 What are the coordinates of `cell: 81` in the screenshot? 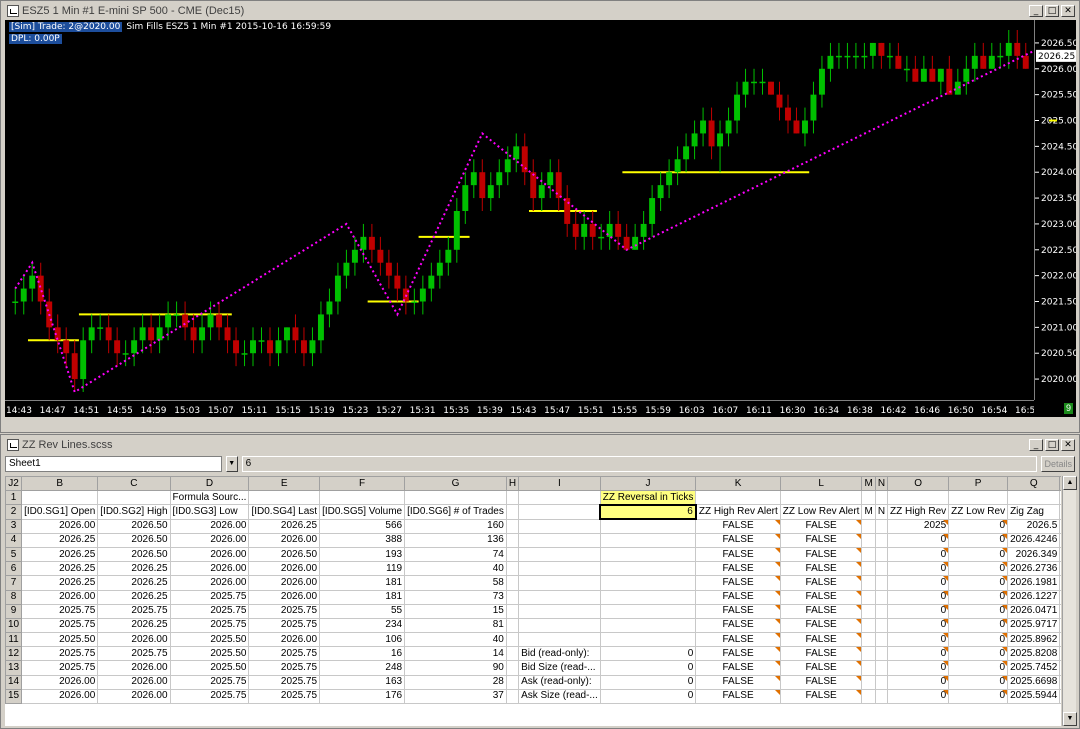 It's located at (455, 625).